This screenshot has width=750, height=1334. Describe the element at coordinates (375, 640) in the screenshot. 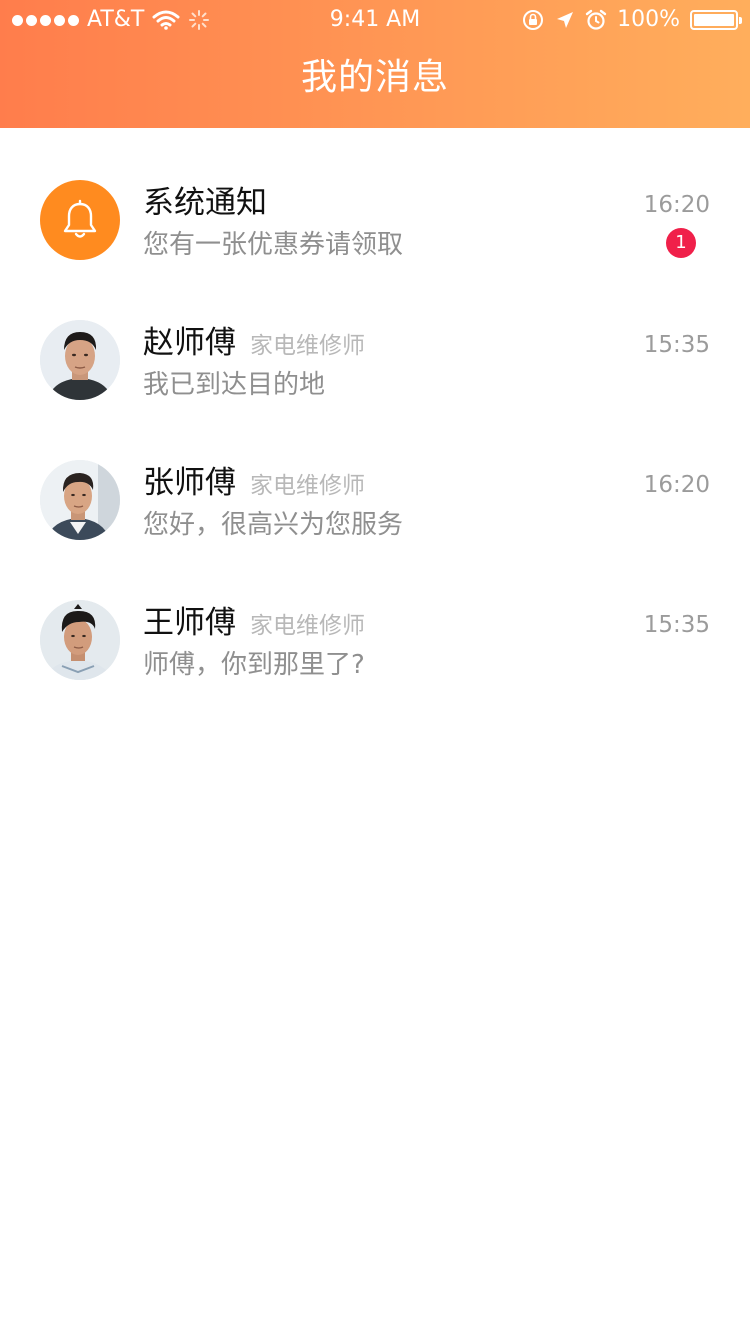

I see `message-item: 王师傅 家电维修师 师傅，你到那里了? 15:35` at that location.